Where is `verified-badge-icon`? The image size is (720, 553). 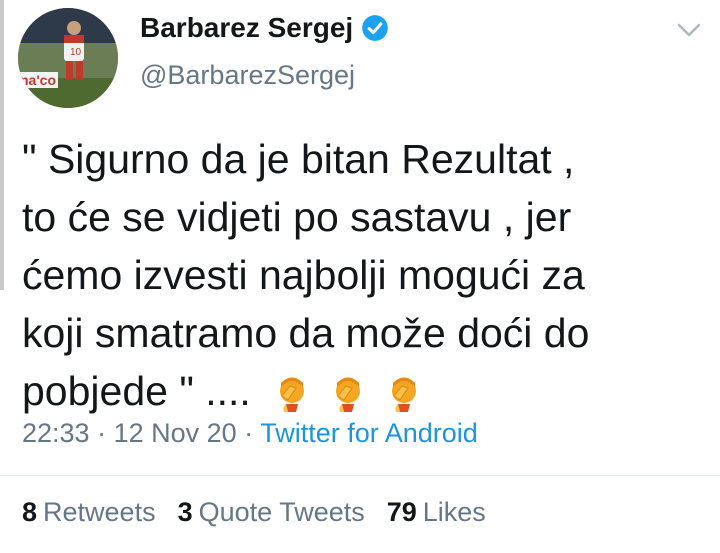
verified-badge-icon is located at coordinates (375, 28).